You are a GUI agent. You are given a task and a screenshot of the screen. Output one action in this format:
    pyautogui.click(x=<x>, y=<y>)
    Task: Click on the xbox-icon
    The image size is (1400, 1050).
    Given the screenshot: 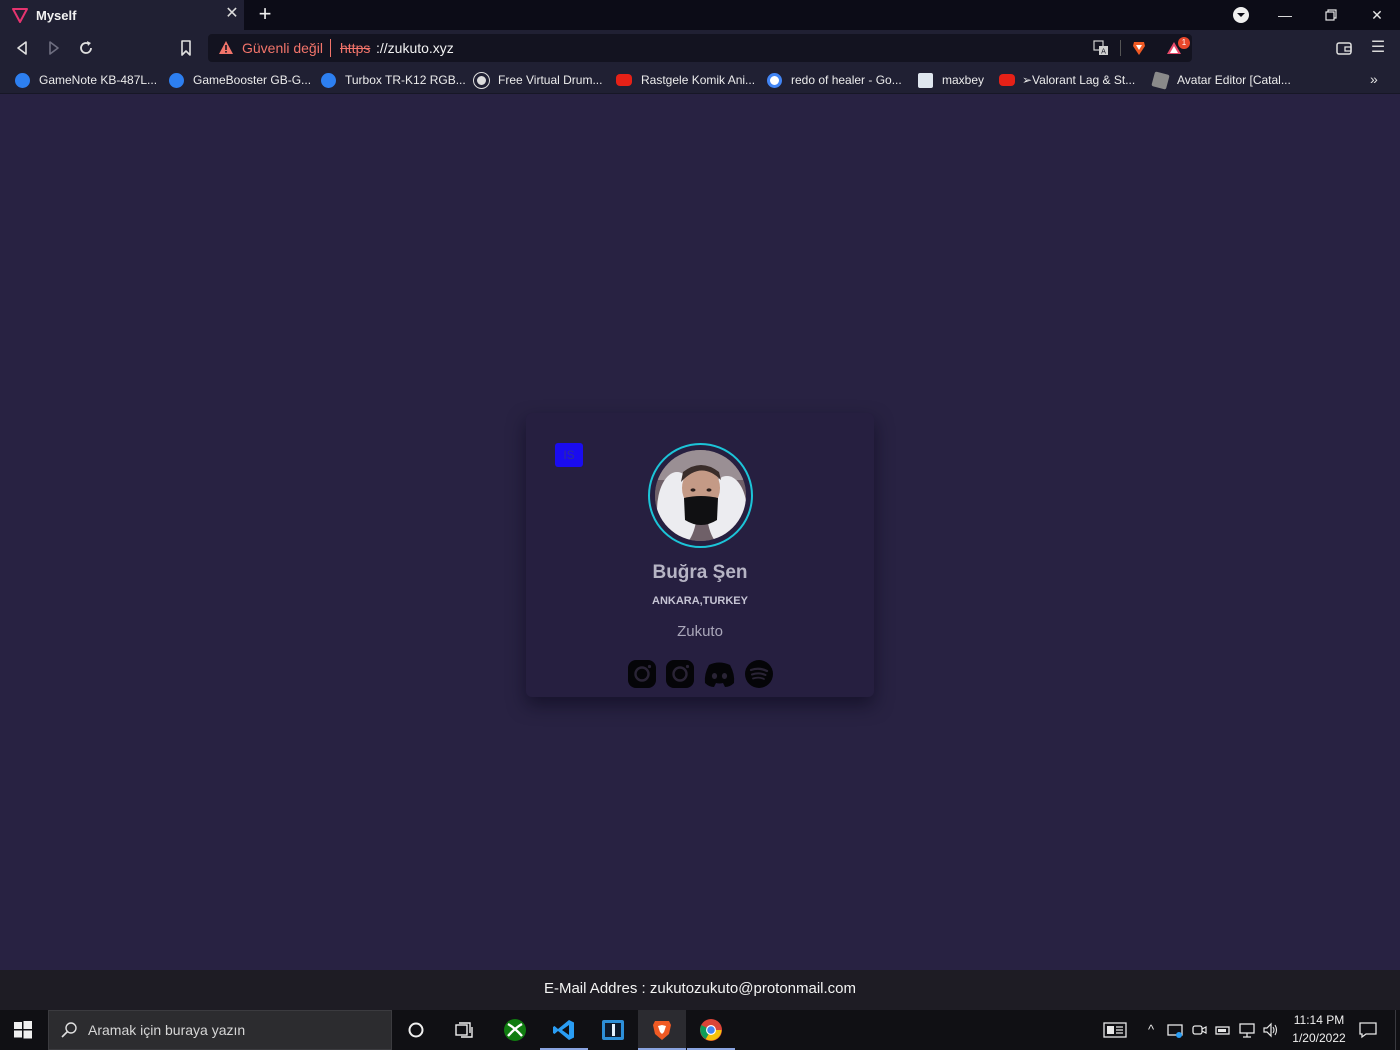 What is the action you would take?
    pyautogui.click(x=515, y=1030)
    